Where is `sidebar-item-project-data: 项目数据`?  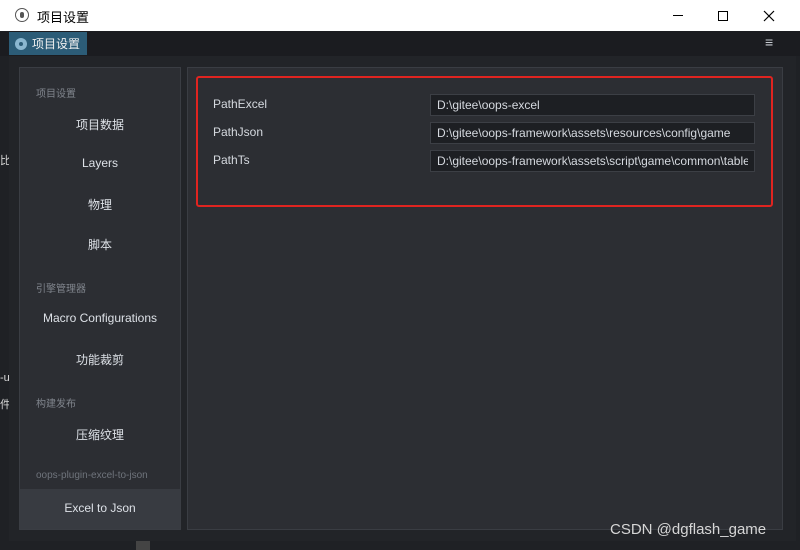 sidebar-item-project-data: 项目数据 is located at coordinates (100, 124).